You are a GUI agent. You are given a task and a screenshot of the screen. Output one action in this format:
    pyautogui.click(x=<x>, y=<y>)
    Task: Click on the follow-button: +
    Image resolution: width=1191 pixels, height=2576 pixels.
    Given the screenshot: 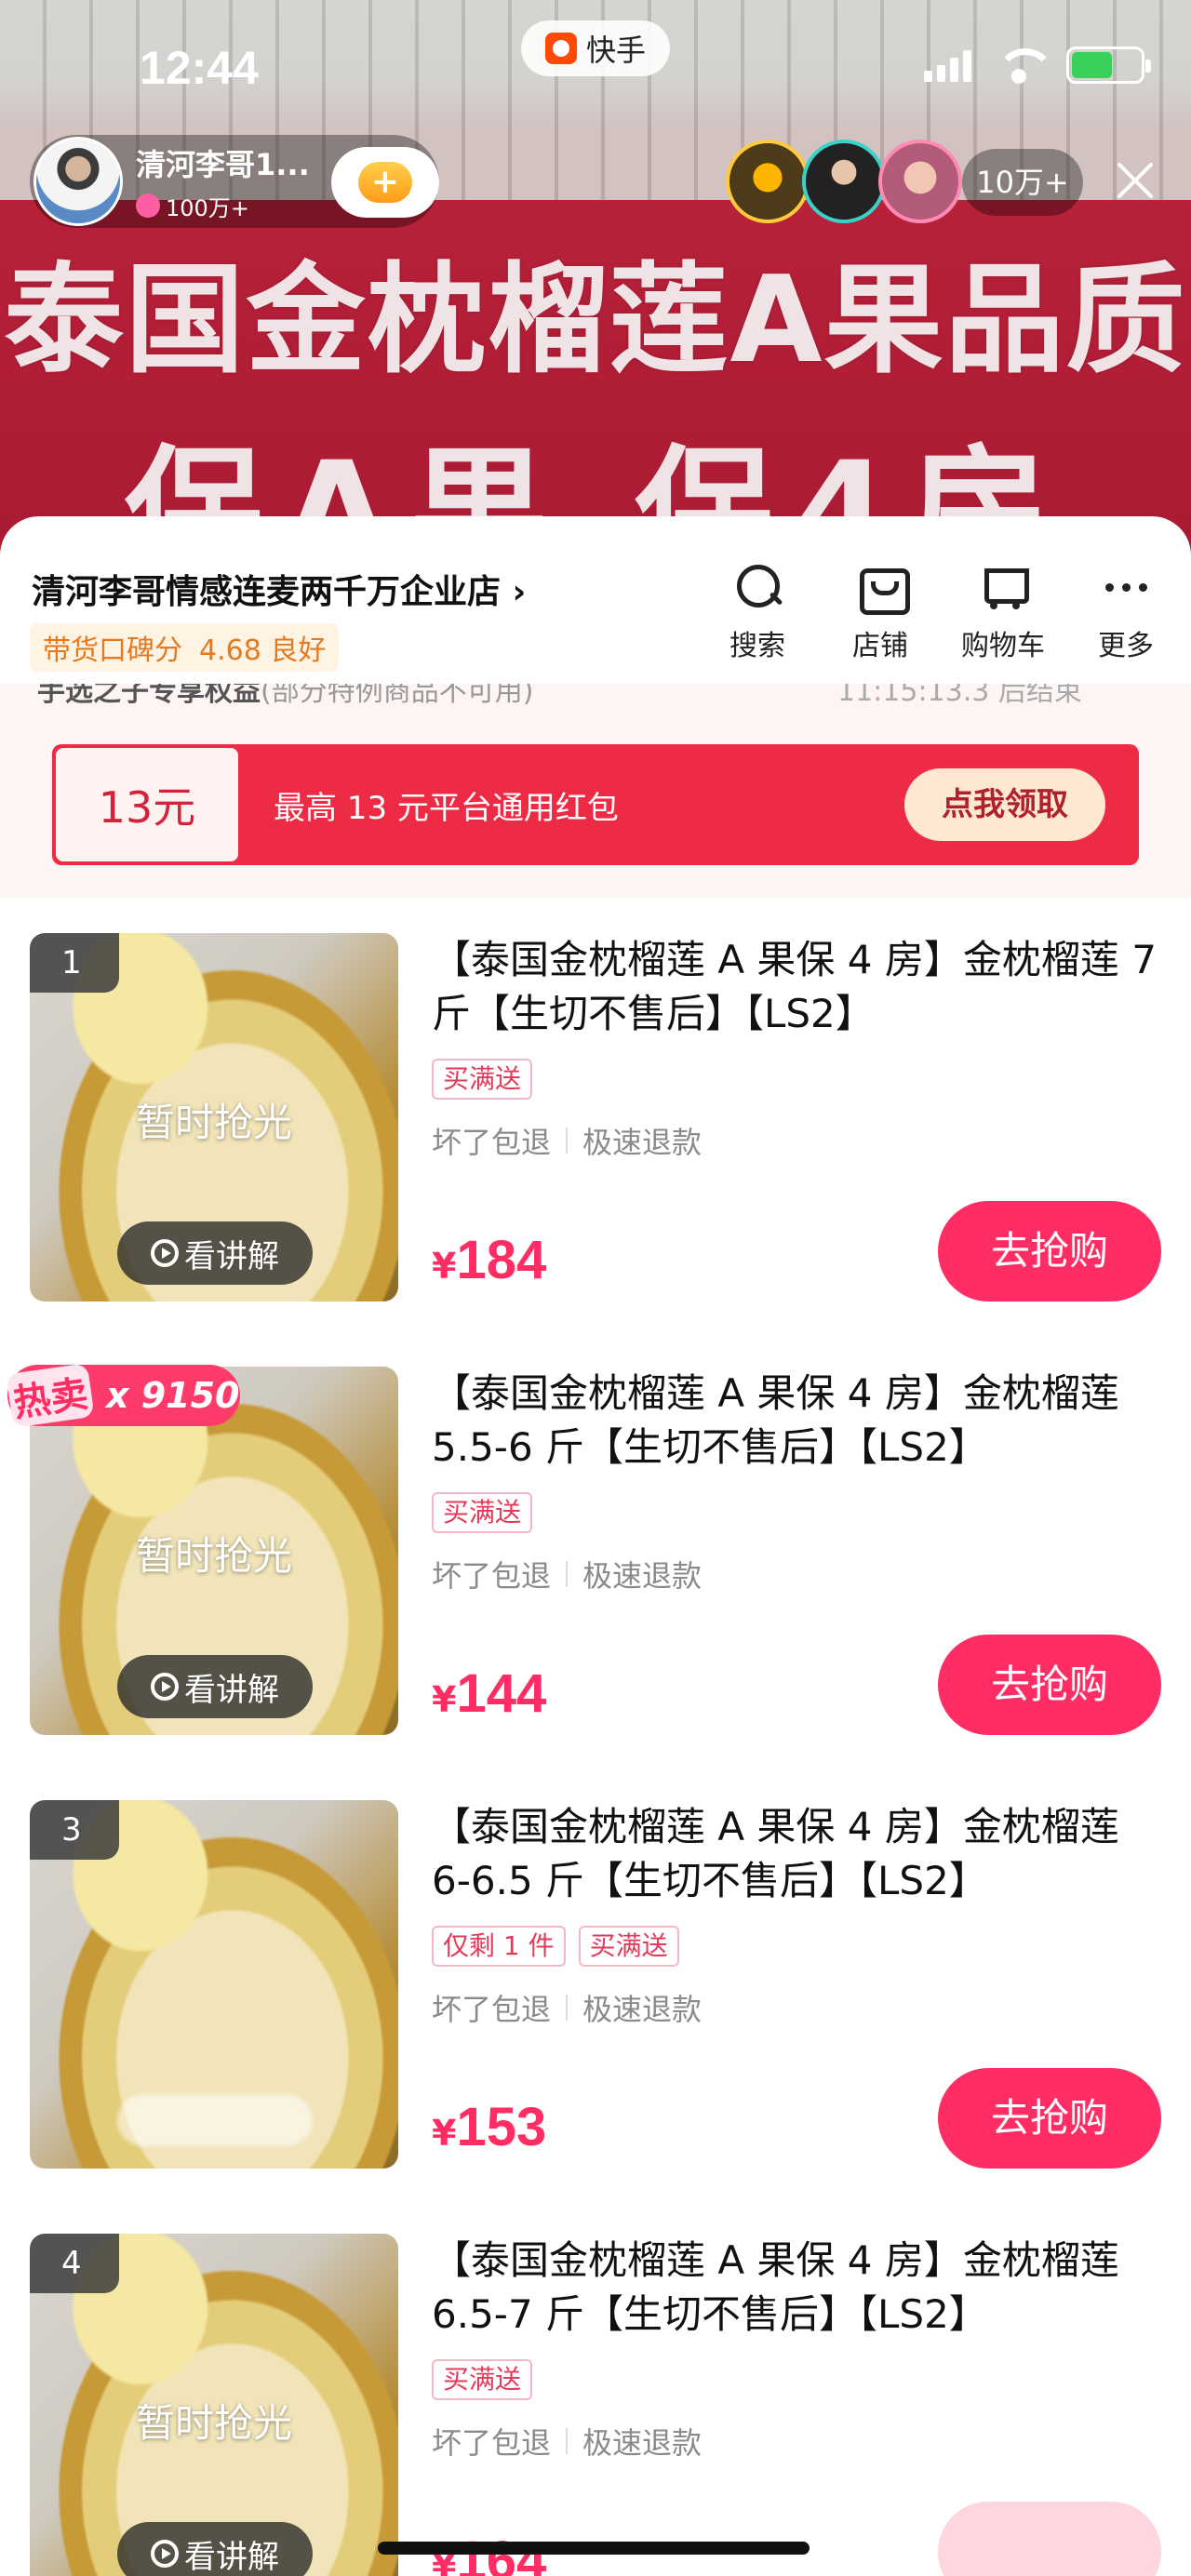 What is the action you would take?
    pyautogui.click(x=385, y=182)
    